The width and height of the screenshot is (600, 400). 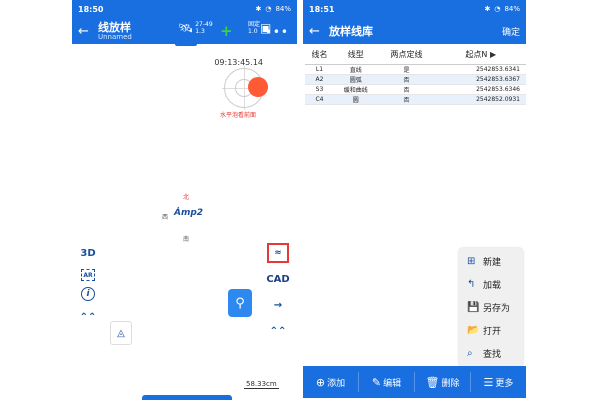 I want to click on location-pin-icon: ⚲, so click(x=240, y=303).